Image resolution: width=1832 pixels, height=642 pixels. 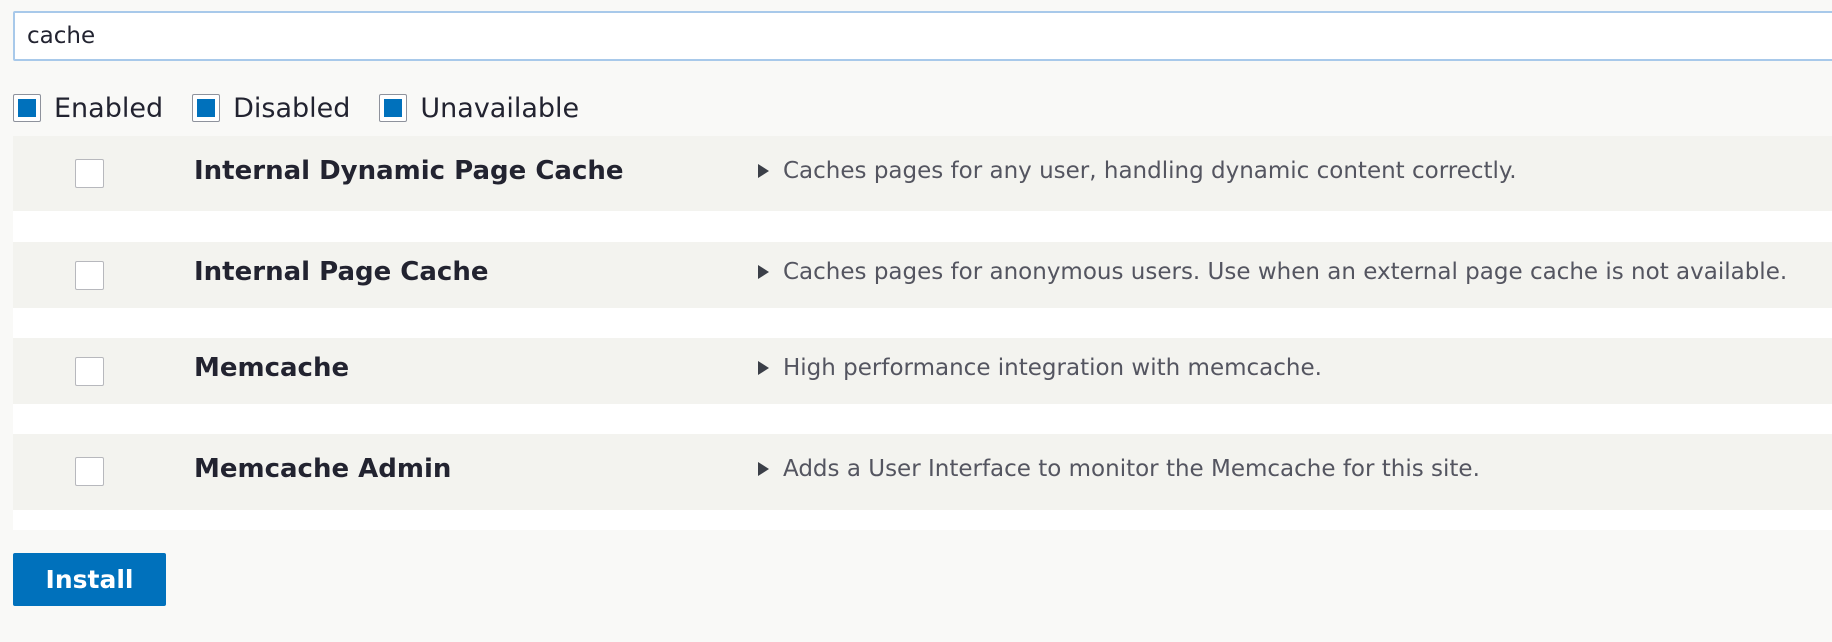 I want to click on install-button: Install, so click(x=89, y=579).